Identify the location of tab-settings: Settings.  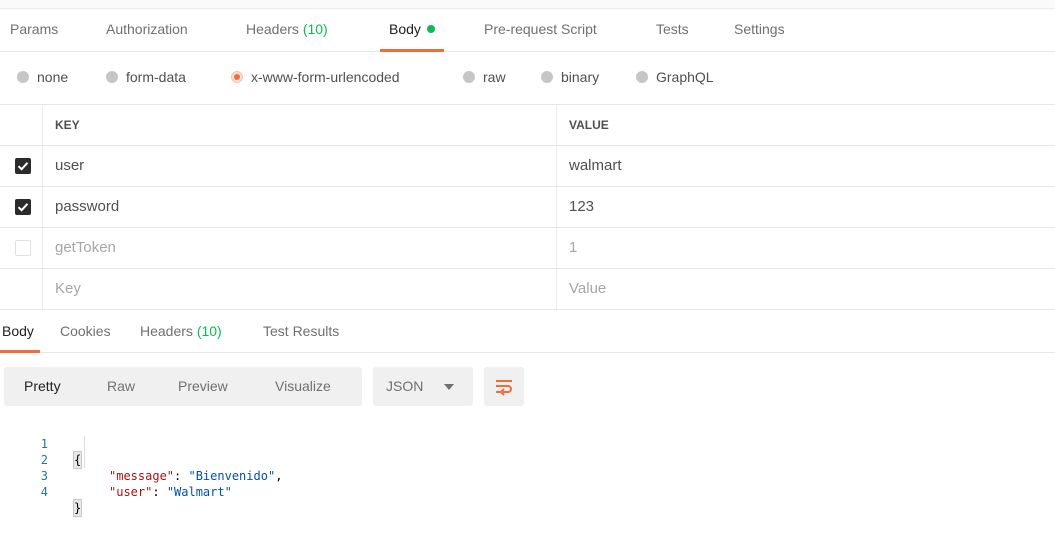
(759, 30).